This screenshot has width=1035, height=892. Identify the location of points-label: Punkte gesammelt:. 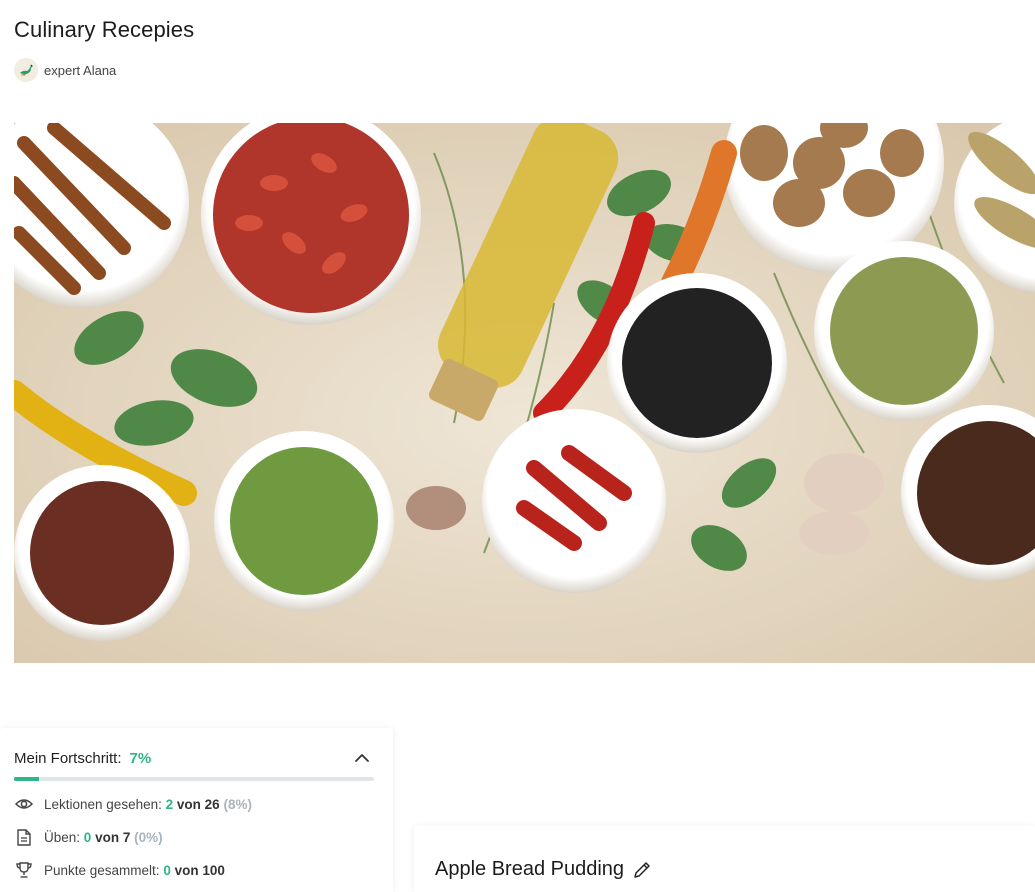
(102, 870).